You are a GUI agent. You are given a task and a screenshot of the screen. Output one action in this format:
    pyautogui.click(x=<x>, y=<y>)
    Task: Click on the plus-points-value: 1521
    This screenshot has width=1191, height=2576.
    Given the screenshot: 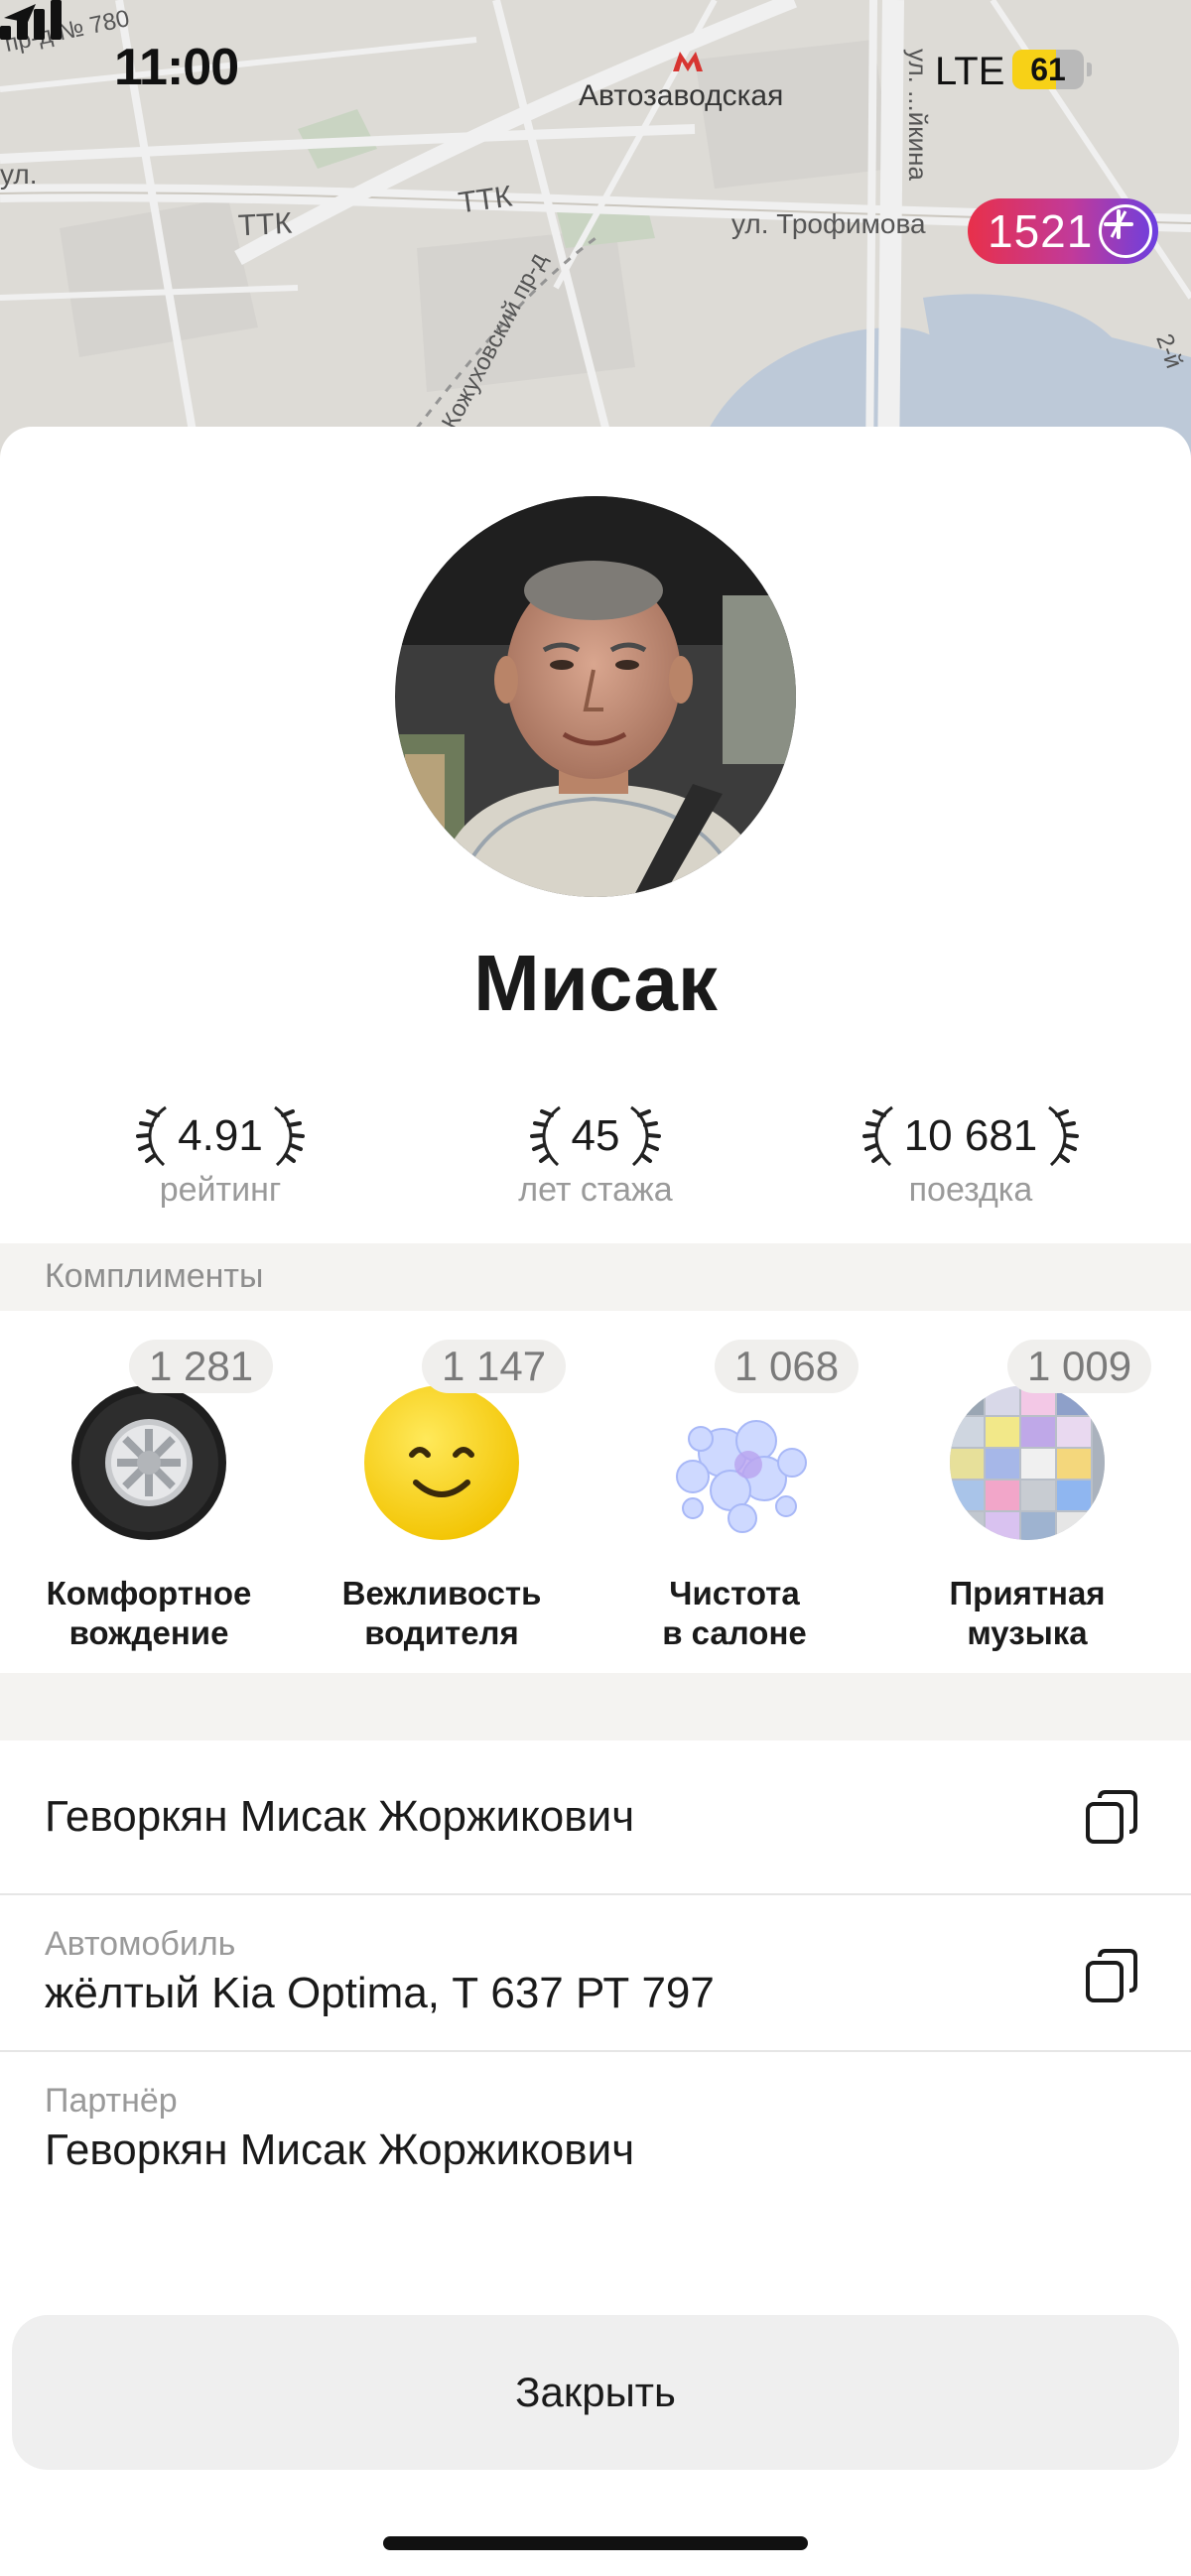 What is the action you would take?
    pyautogui.click(x=1041, y=231)
    